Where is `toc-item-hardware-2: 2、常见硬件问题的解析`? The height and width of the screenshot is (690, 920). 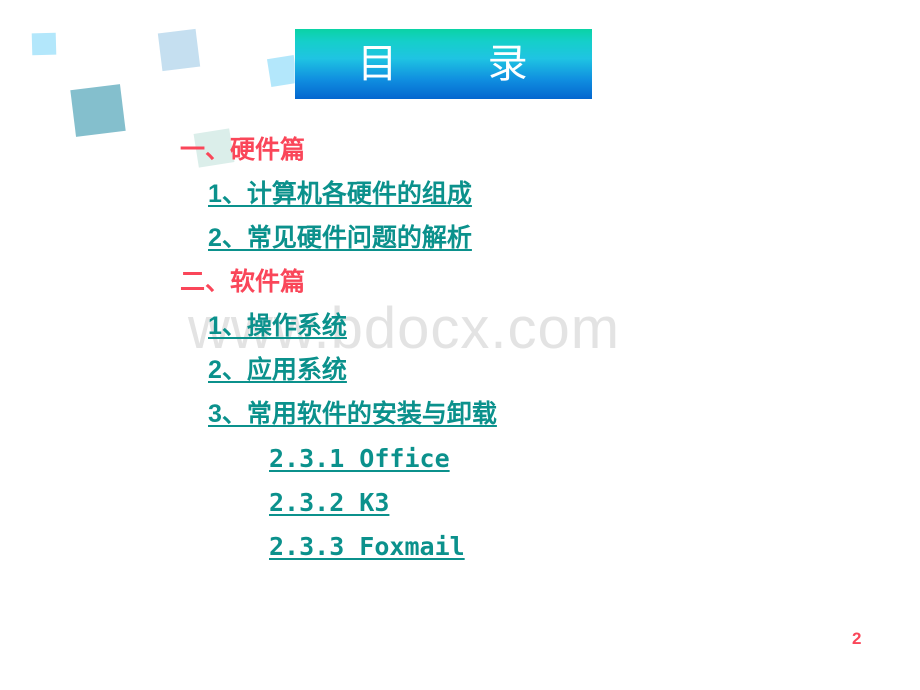
toc-item-hardware-2: 2、常见硬件问题的解析 is located at coordinates (564, 238).